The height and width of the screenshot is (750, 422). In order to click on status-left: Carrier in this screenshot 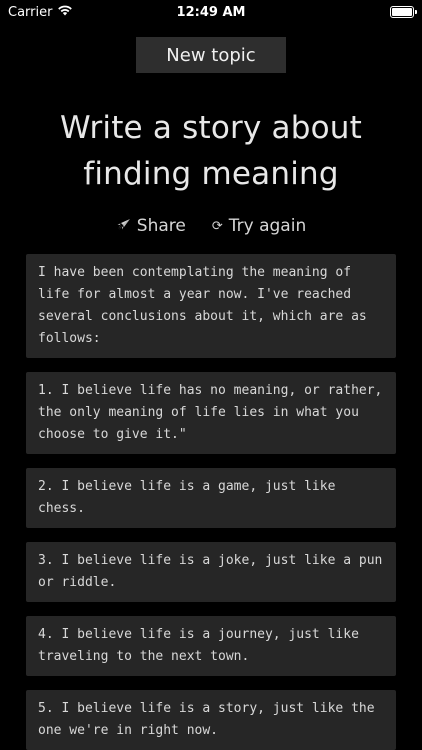, I will do `click(40, 12)`.